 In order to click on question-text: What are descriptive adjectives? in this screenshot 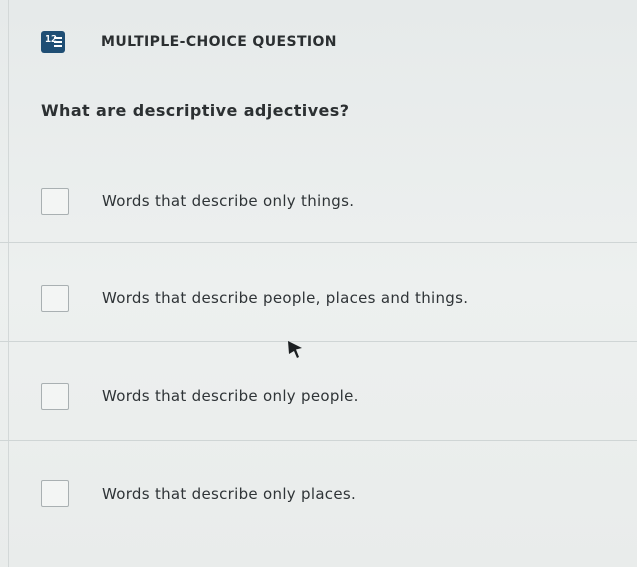, I will do `click(195, 110)`.